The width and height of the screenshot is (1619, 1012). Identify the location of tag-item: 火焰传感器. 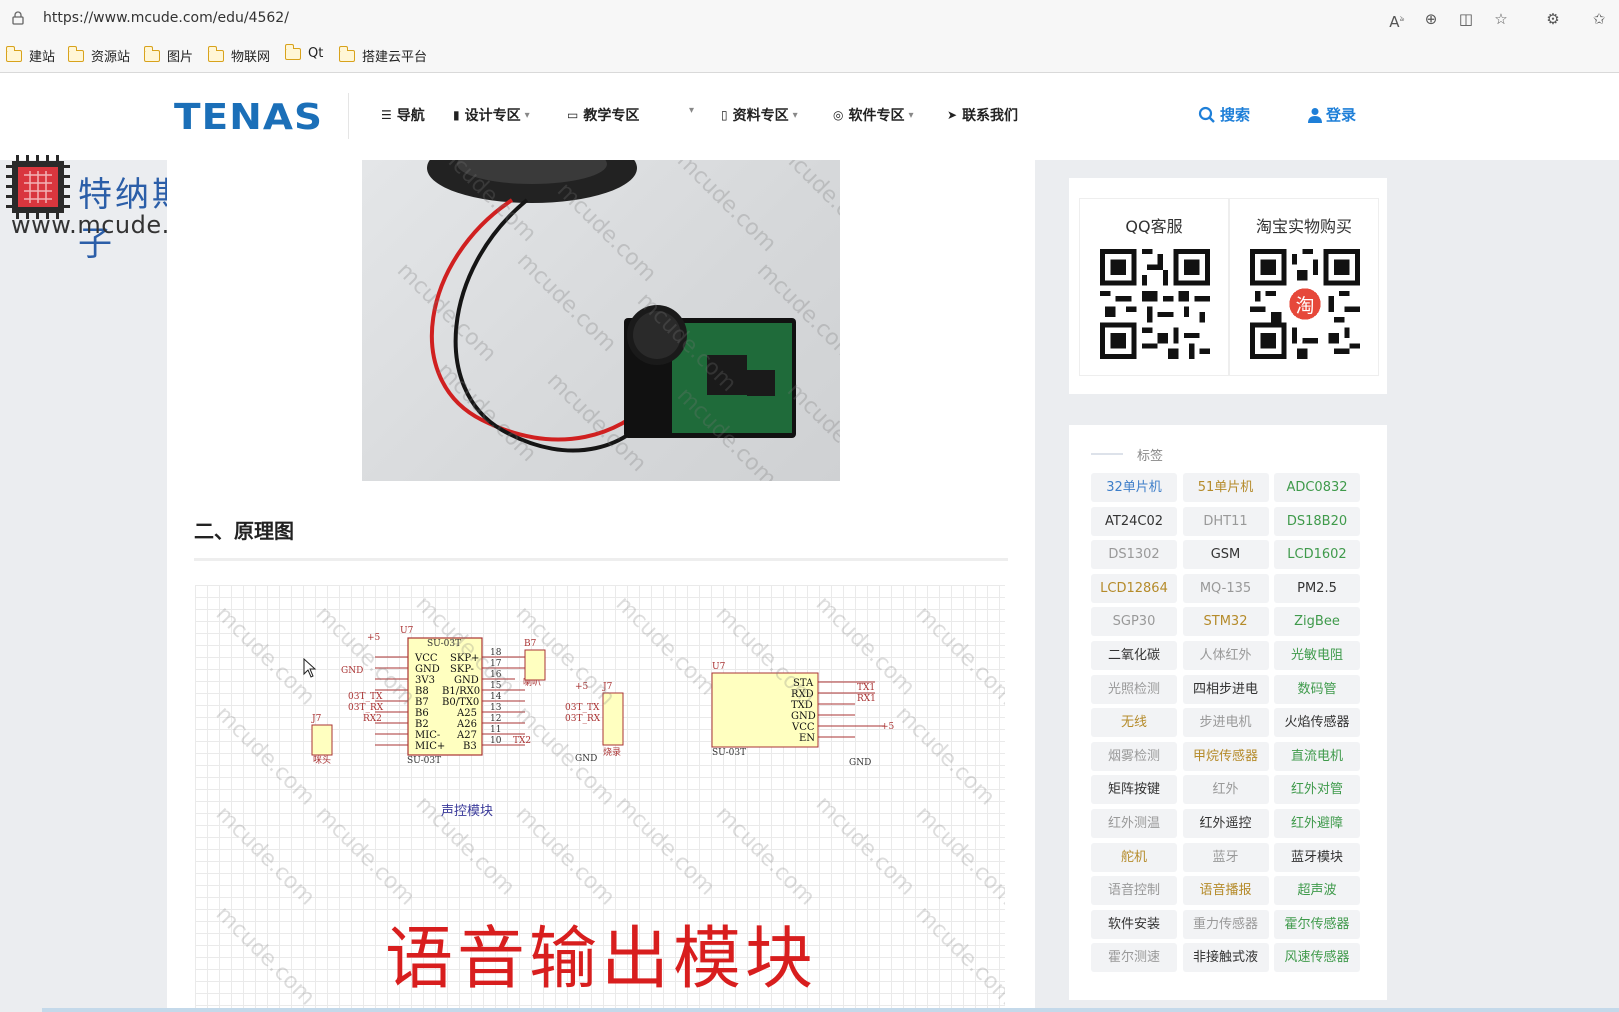
(1317, 723).